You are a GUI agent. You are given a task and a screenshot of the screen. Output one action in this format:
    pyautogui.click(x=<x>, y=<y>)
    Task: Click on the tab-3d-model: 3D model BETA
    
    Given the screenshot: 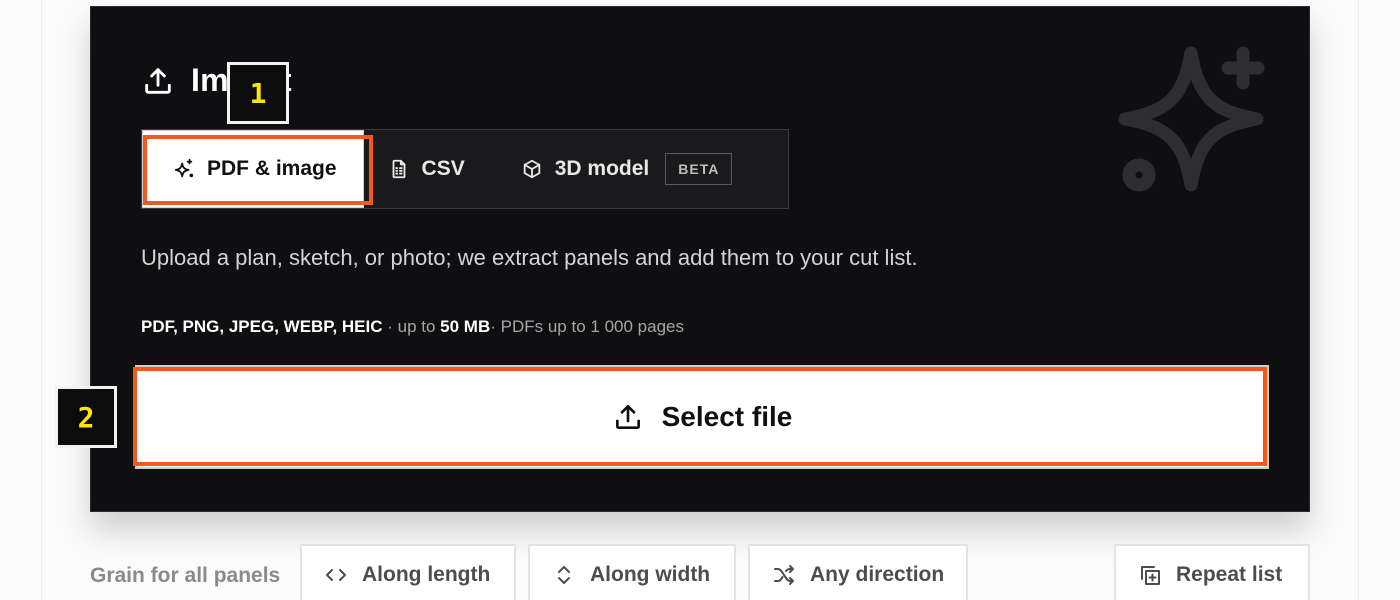 What is the action you would take?
    pyautogui.click(x=614, y=169)
    